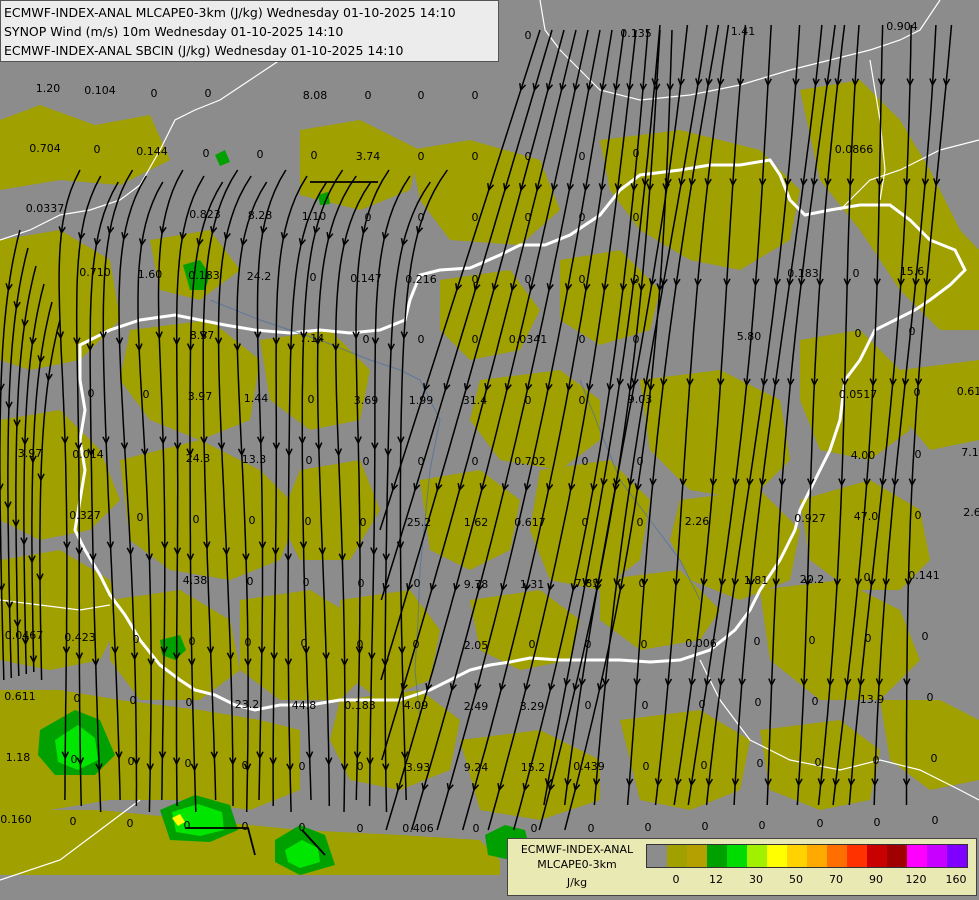 This screenshot has width=979, height=900. What do you see at coordinates (876, 879) in the screenshot?
I see `legend-tick: 90` at bounding box center [876, 879].